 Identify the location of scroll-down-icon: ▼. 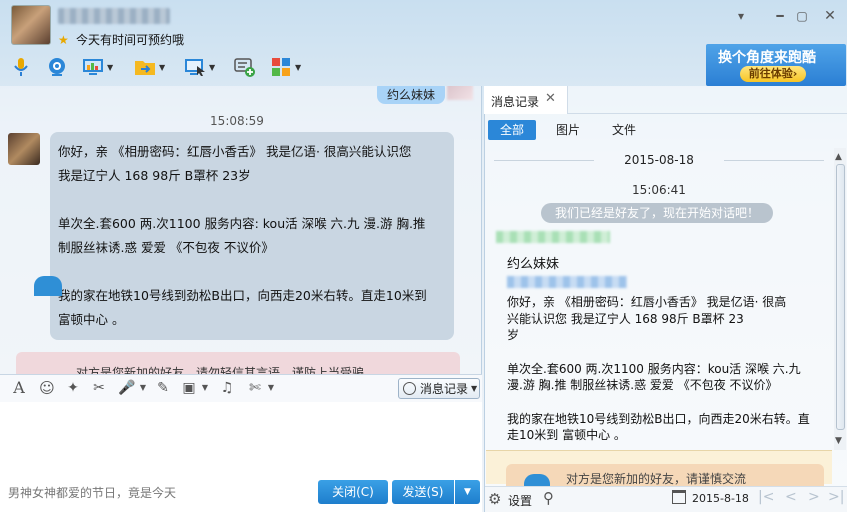
(838, 441).